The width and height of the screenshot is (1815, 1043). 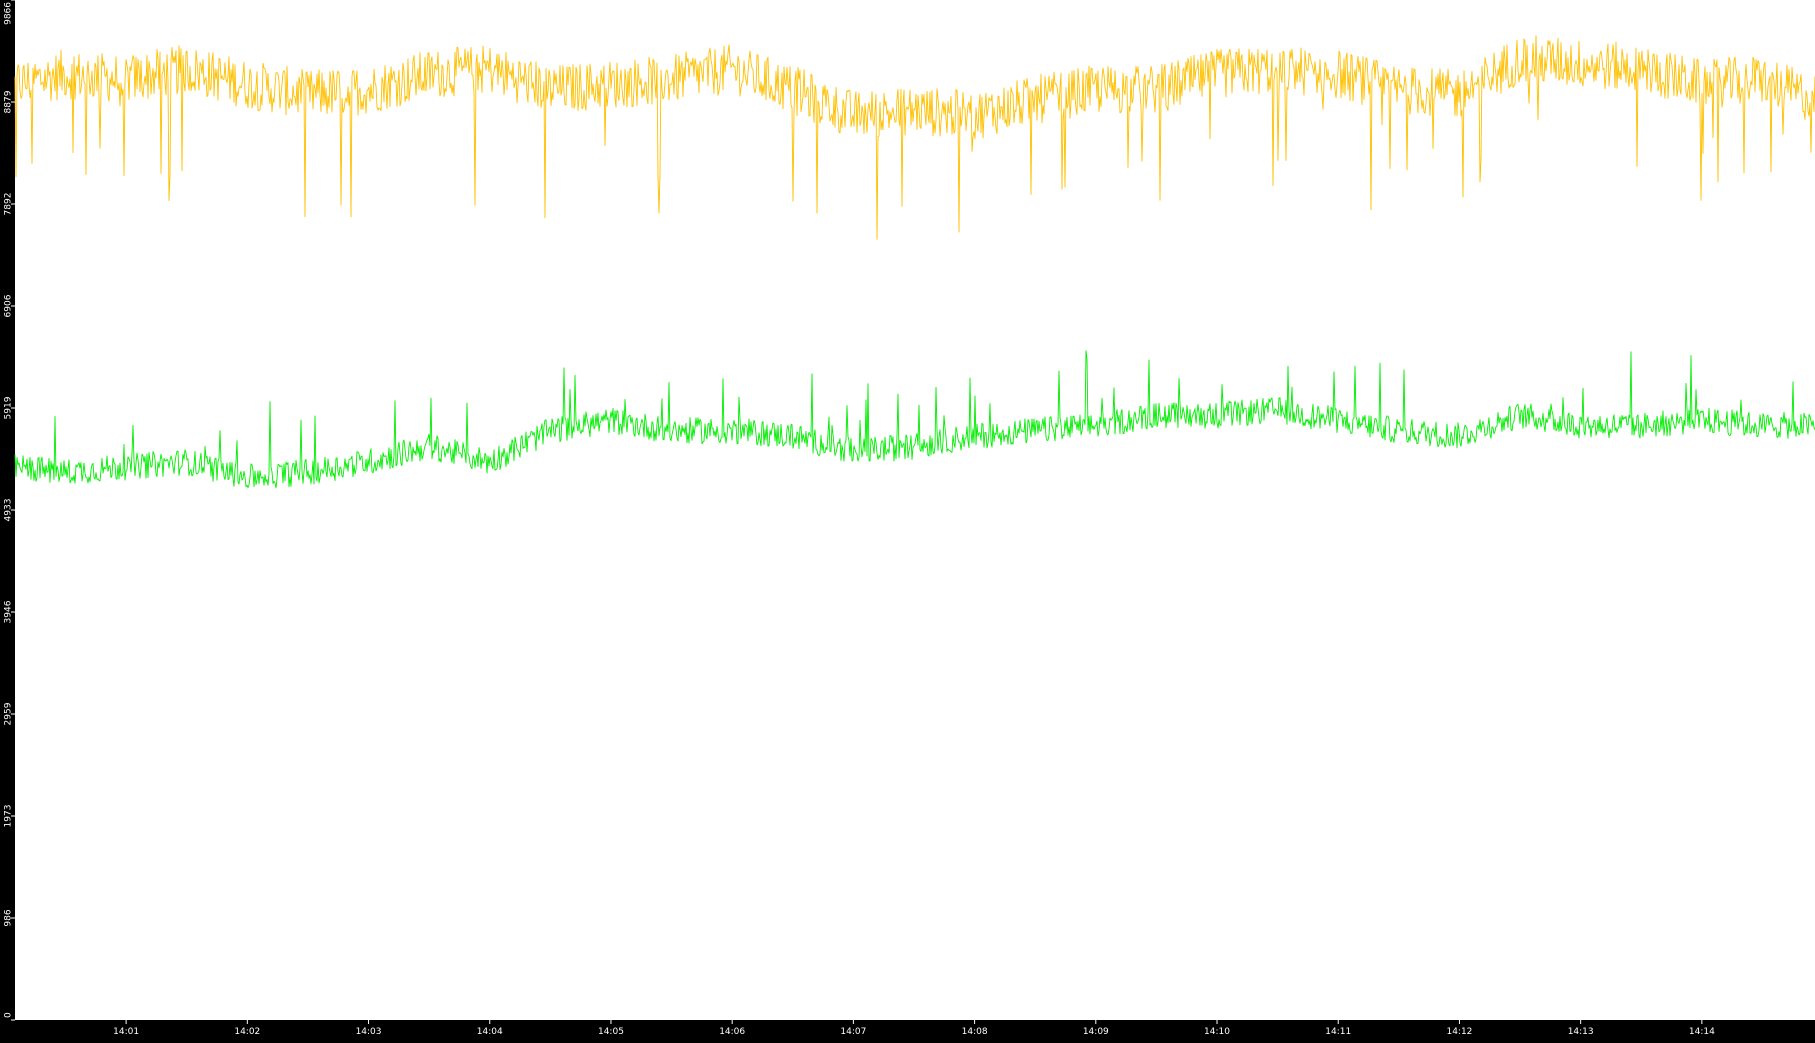 What do you see at coordinates (1217, 1032) in the screenshot?
I see `x-tick-label: 14:10` at bounding box center [1217, 1032].